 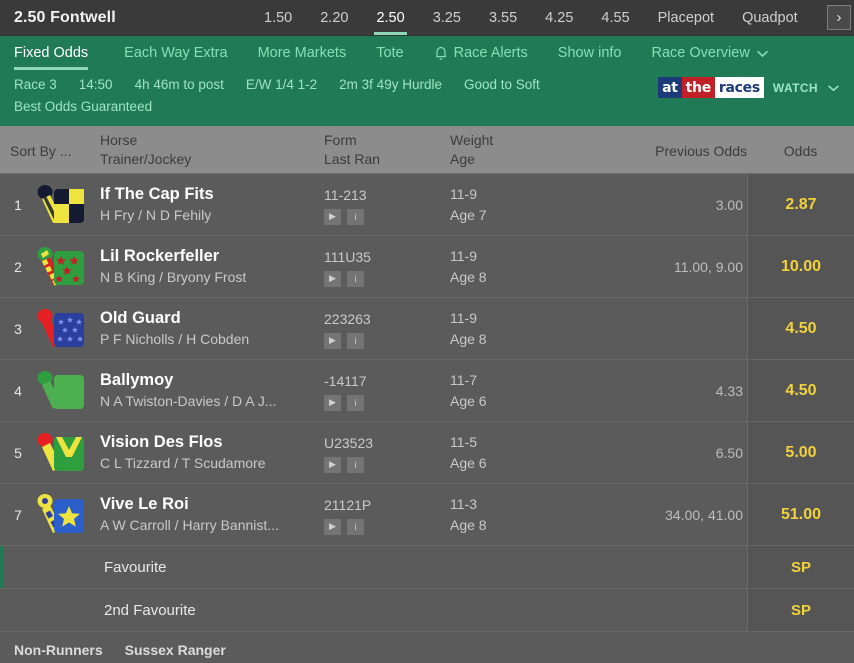 What do you see at coordinates (800, 452) in the screenshot?
I see `odds-button: 5.00` at bounding box center [800, 452].